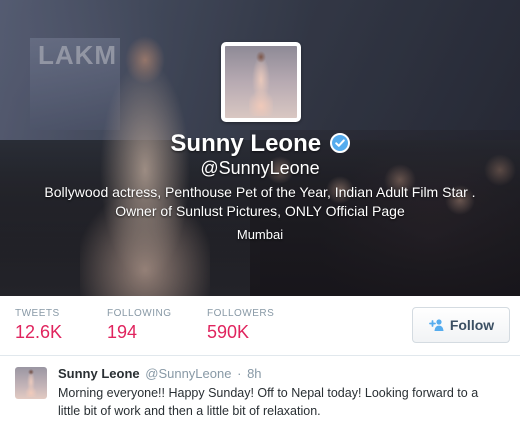 The height and width of the screenshot is (422, 520). What do you see at coordinates (99, 373) in the screenshot?
I see `tweet-author-name: Sunny Leone` at bounding box center [99, 373].